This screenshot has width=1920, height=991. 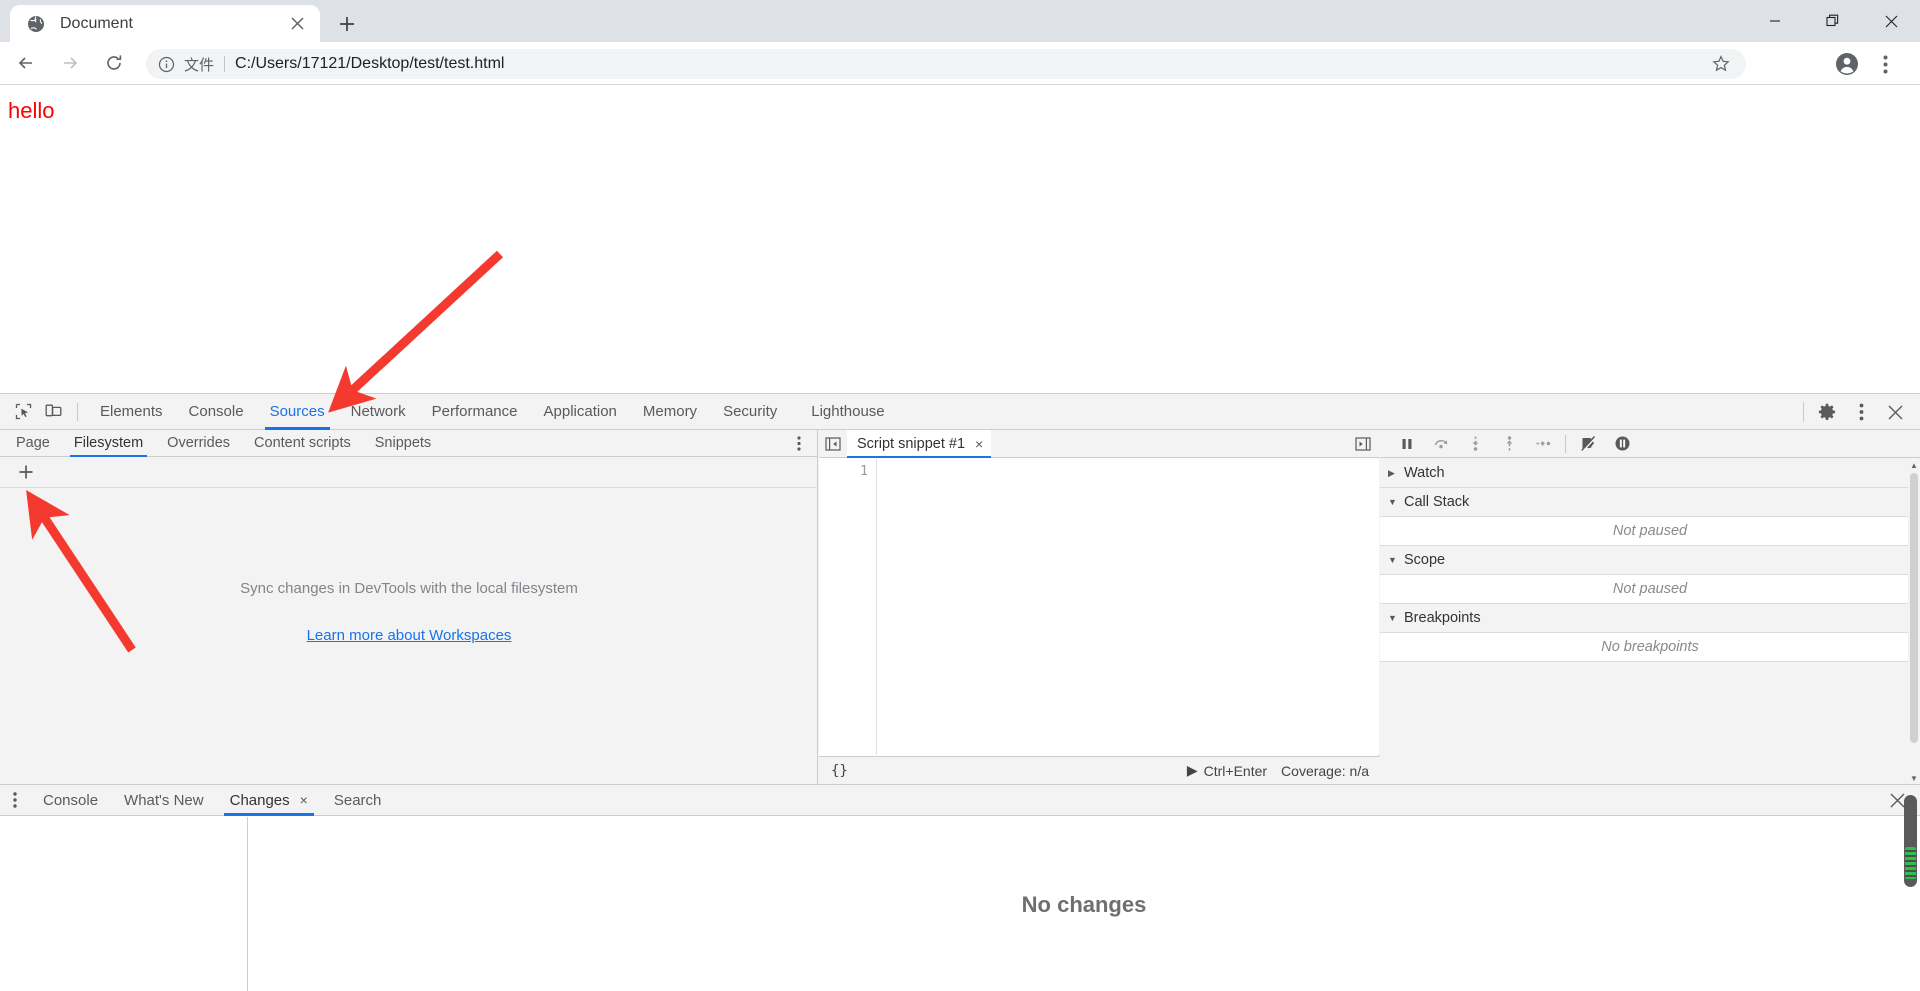 I want to click on subtab-overrides: Overrides, so click(x=198, y=443).